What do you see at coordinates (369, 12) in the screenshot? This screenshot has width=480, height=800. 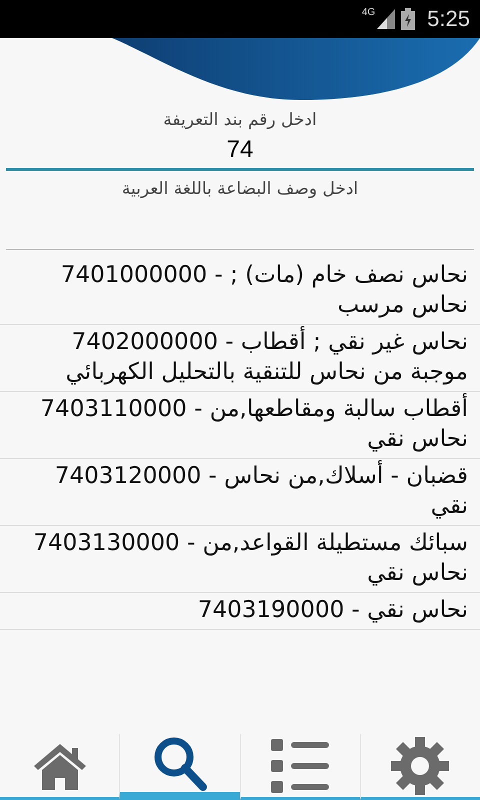 I see `network-label: 4G` at bounding box center [369, 12].